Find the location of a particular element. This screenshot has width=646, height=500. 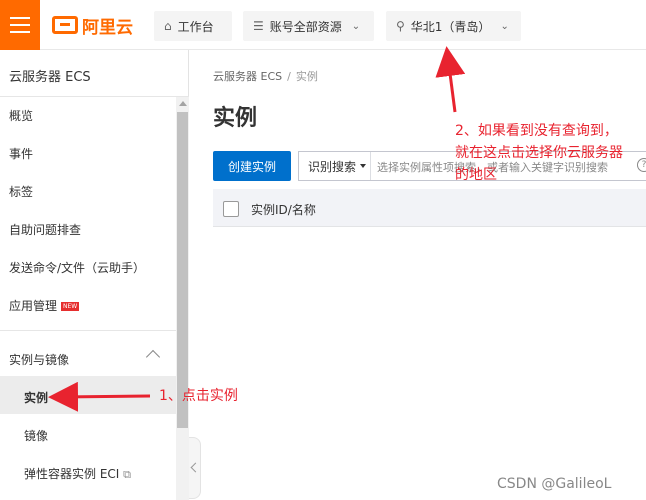

arrow-to-region is located at coordinates (450, 79).